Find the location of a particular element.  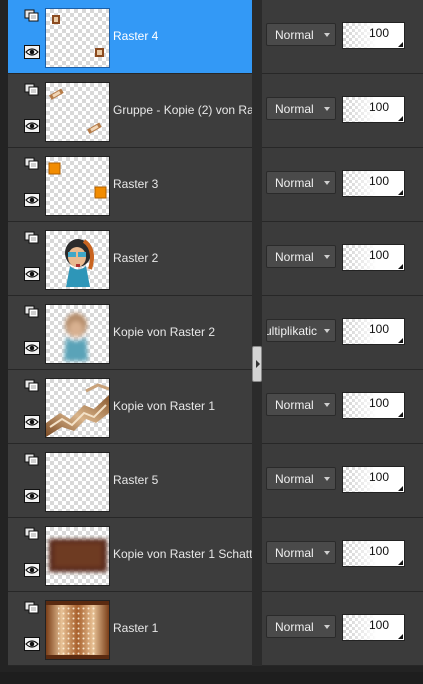

layer-row-main: Kopie von Raster 1 is located at coordinates (130, 407).